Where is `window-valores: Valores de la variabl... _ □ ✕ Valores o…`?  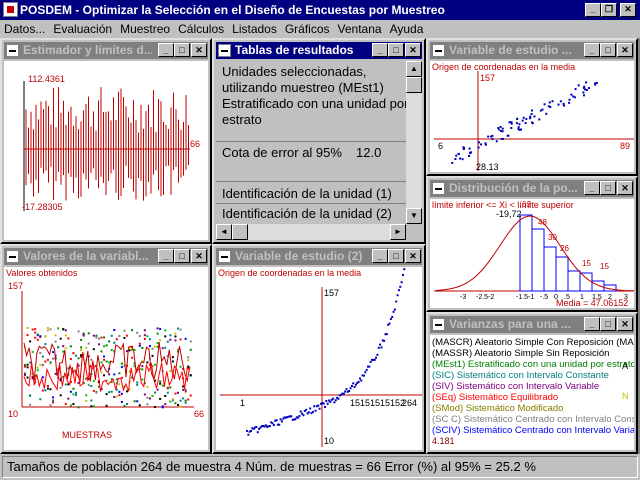 window-valores: Valores de la variabl... _ □ ✕ Valores o… is located at coordinates (106, 349).